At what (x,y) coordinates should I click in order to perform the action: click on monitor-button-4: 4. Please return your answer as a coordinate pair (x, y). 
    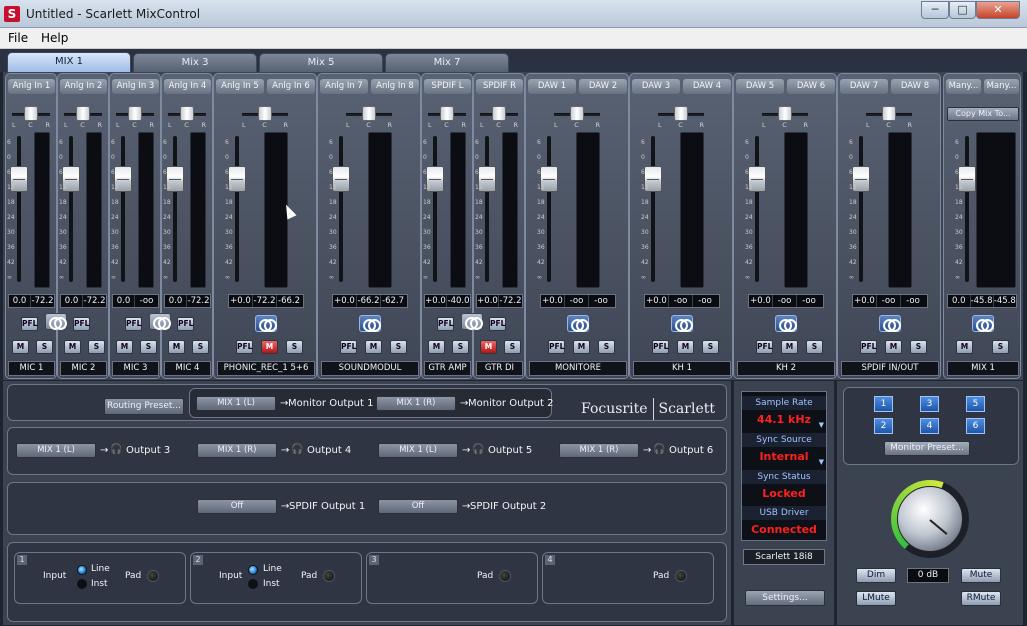
    Looking at the image, I should click on (929, 426).